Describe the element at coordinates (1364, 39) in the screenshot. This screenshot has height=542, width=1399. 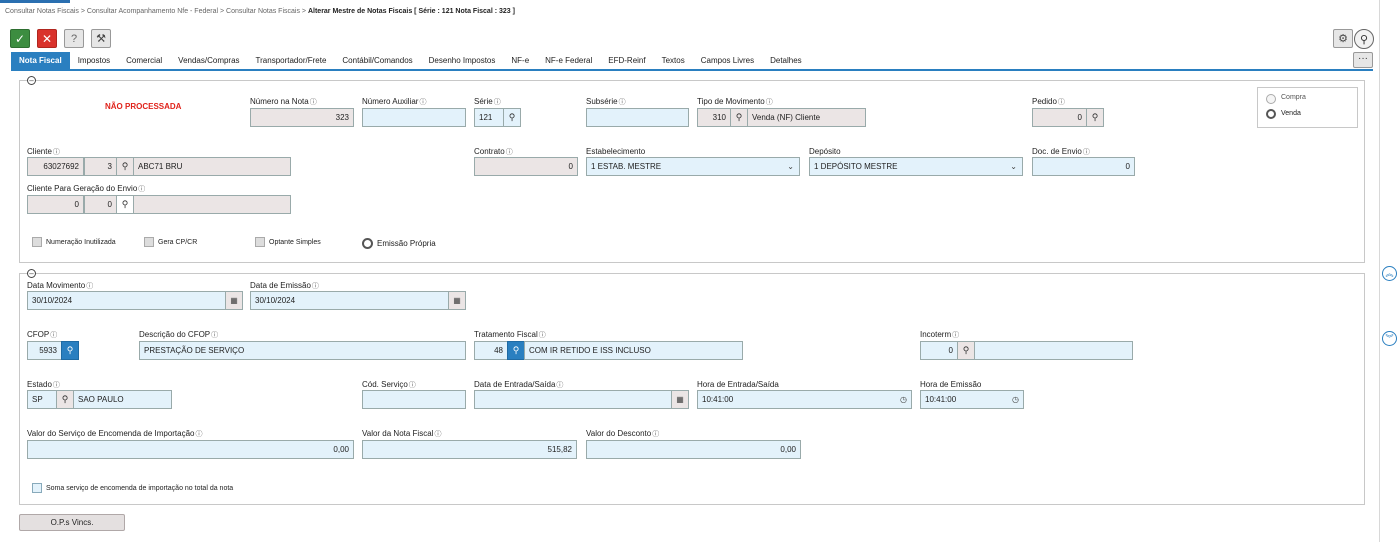
I see `global-search-button: ⚲` at that location.